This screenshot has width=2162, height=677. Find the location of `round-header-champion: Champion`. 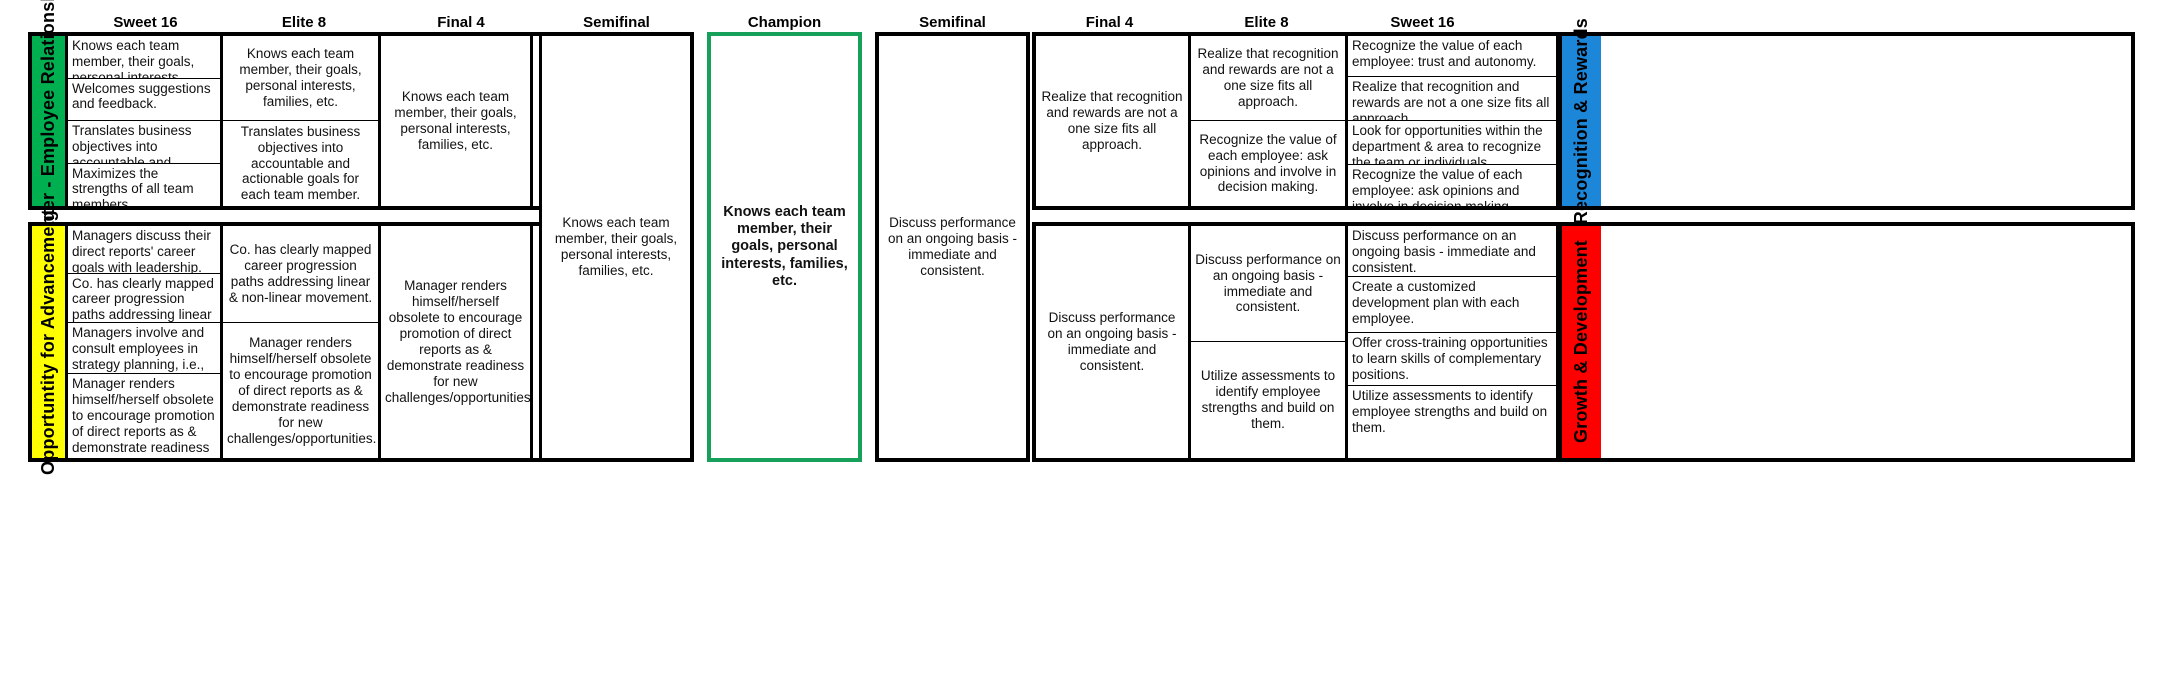

round-header-champion: Champion is located at coordinates (784, 22).